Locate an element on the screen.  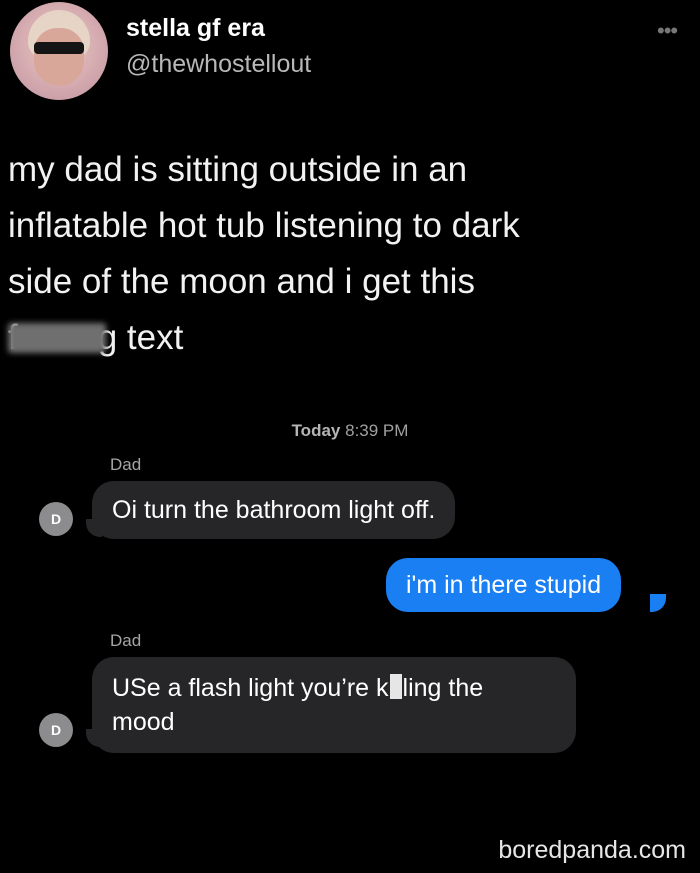
tweet-line: my dad is sitting outside in an is located at coordinates (238, 169).